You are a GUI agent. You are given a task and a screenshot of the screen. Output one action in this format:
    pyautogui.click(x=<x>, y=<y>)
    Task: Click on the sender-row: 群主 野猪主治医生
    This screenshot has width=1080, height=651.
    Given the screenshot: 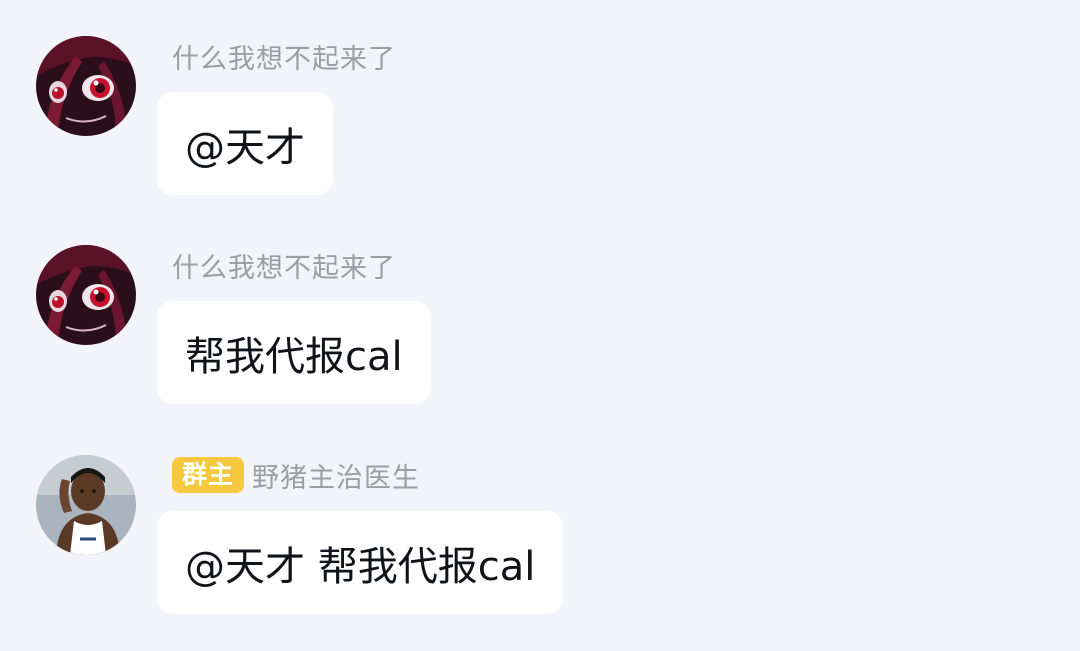 What is the action you would take?
    pyautogui.click(x=296, y=475)
    